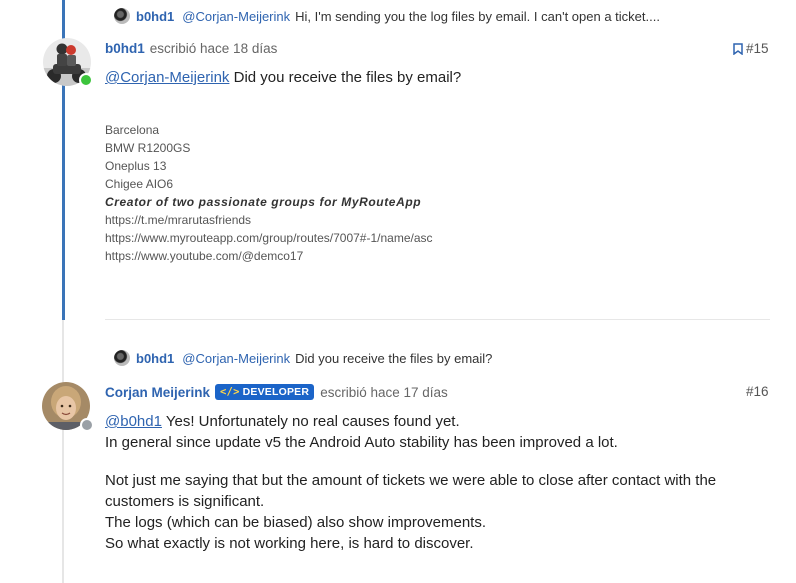 Image resolution: width=796 pixels, height=583 pixels. What do you see at coordinates (394, 358) in the screenshot?
I see `reply-excerpt: Did you receive the files by email?` at bounding box center [394, 358].